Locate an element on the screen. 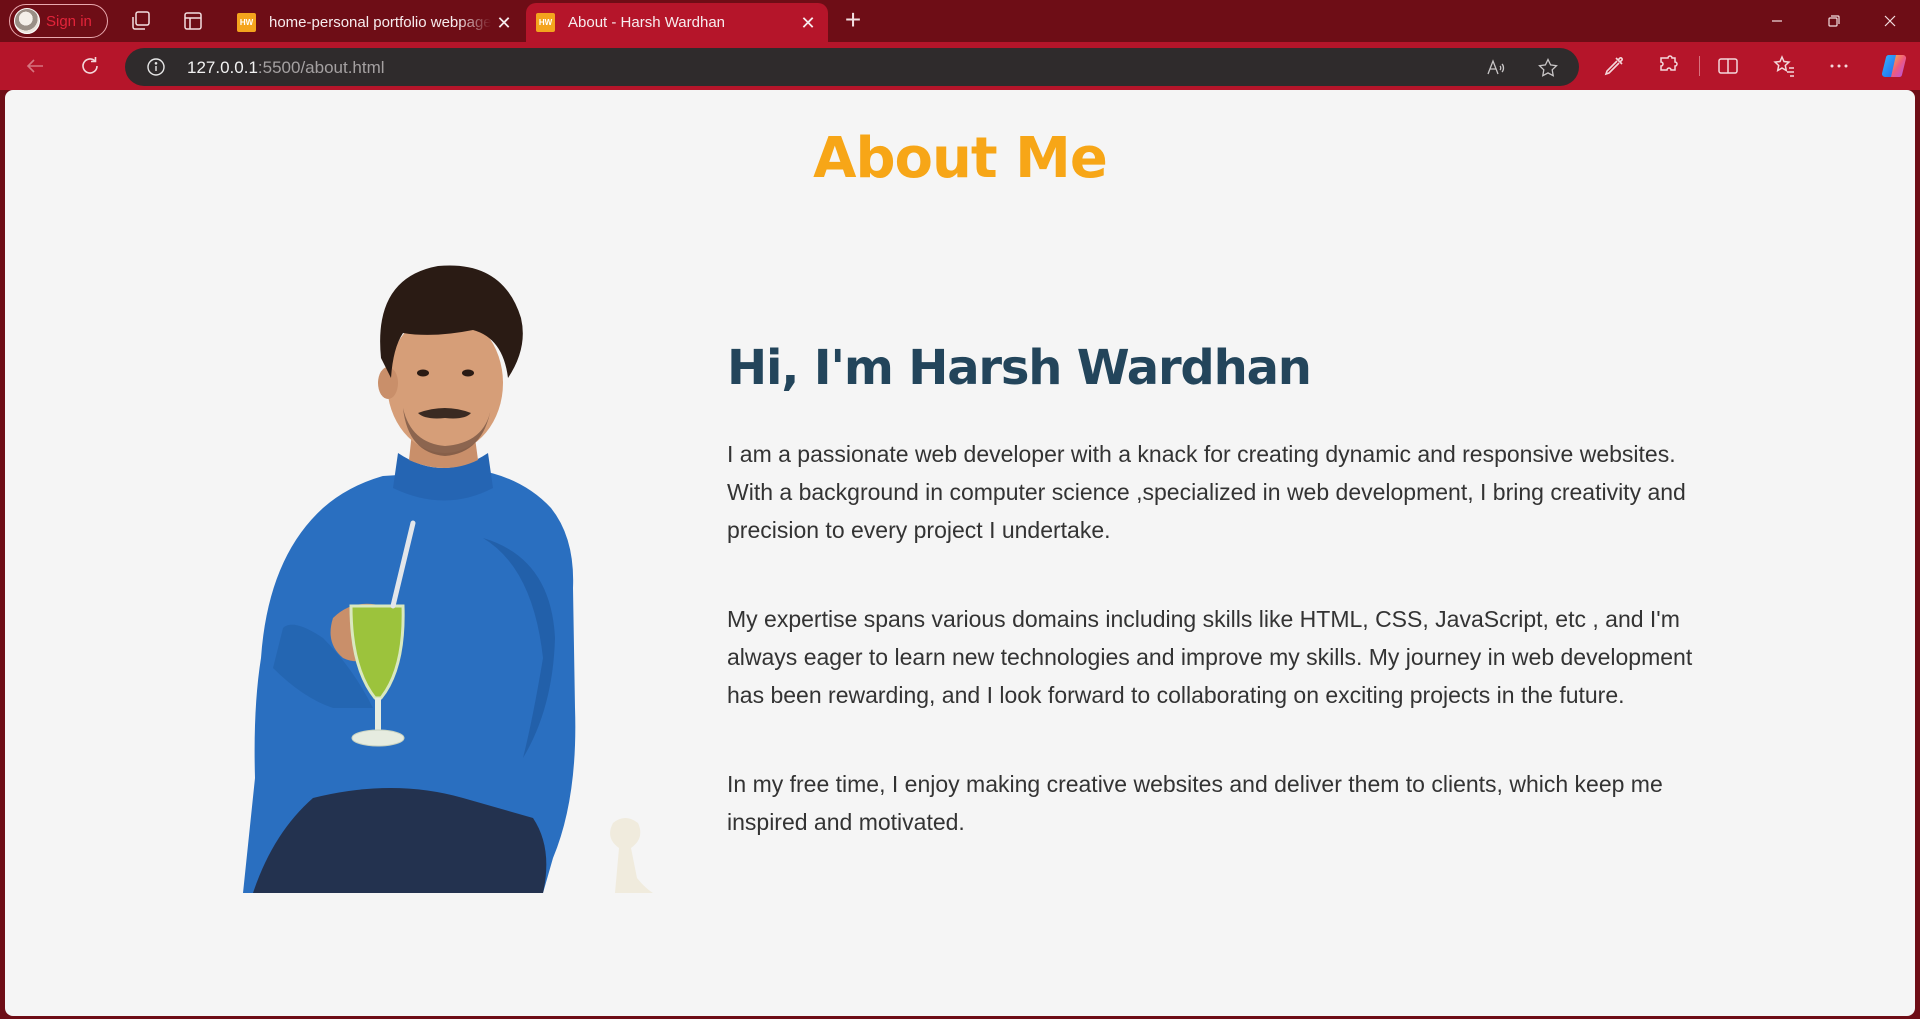 The width and height of the screenshot is (1920, 1019). profile-button: Sign in is located at coordinates (58, 21).